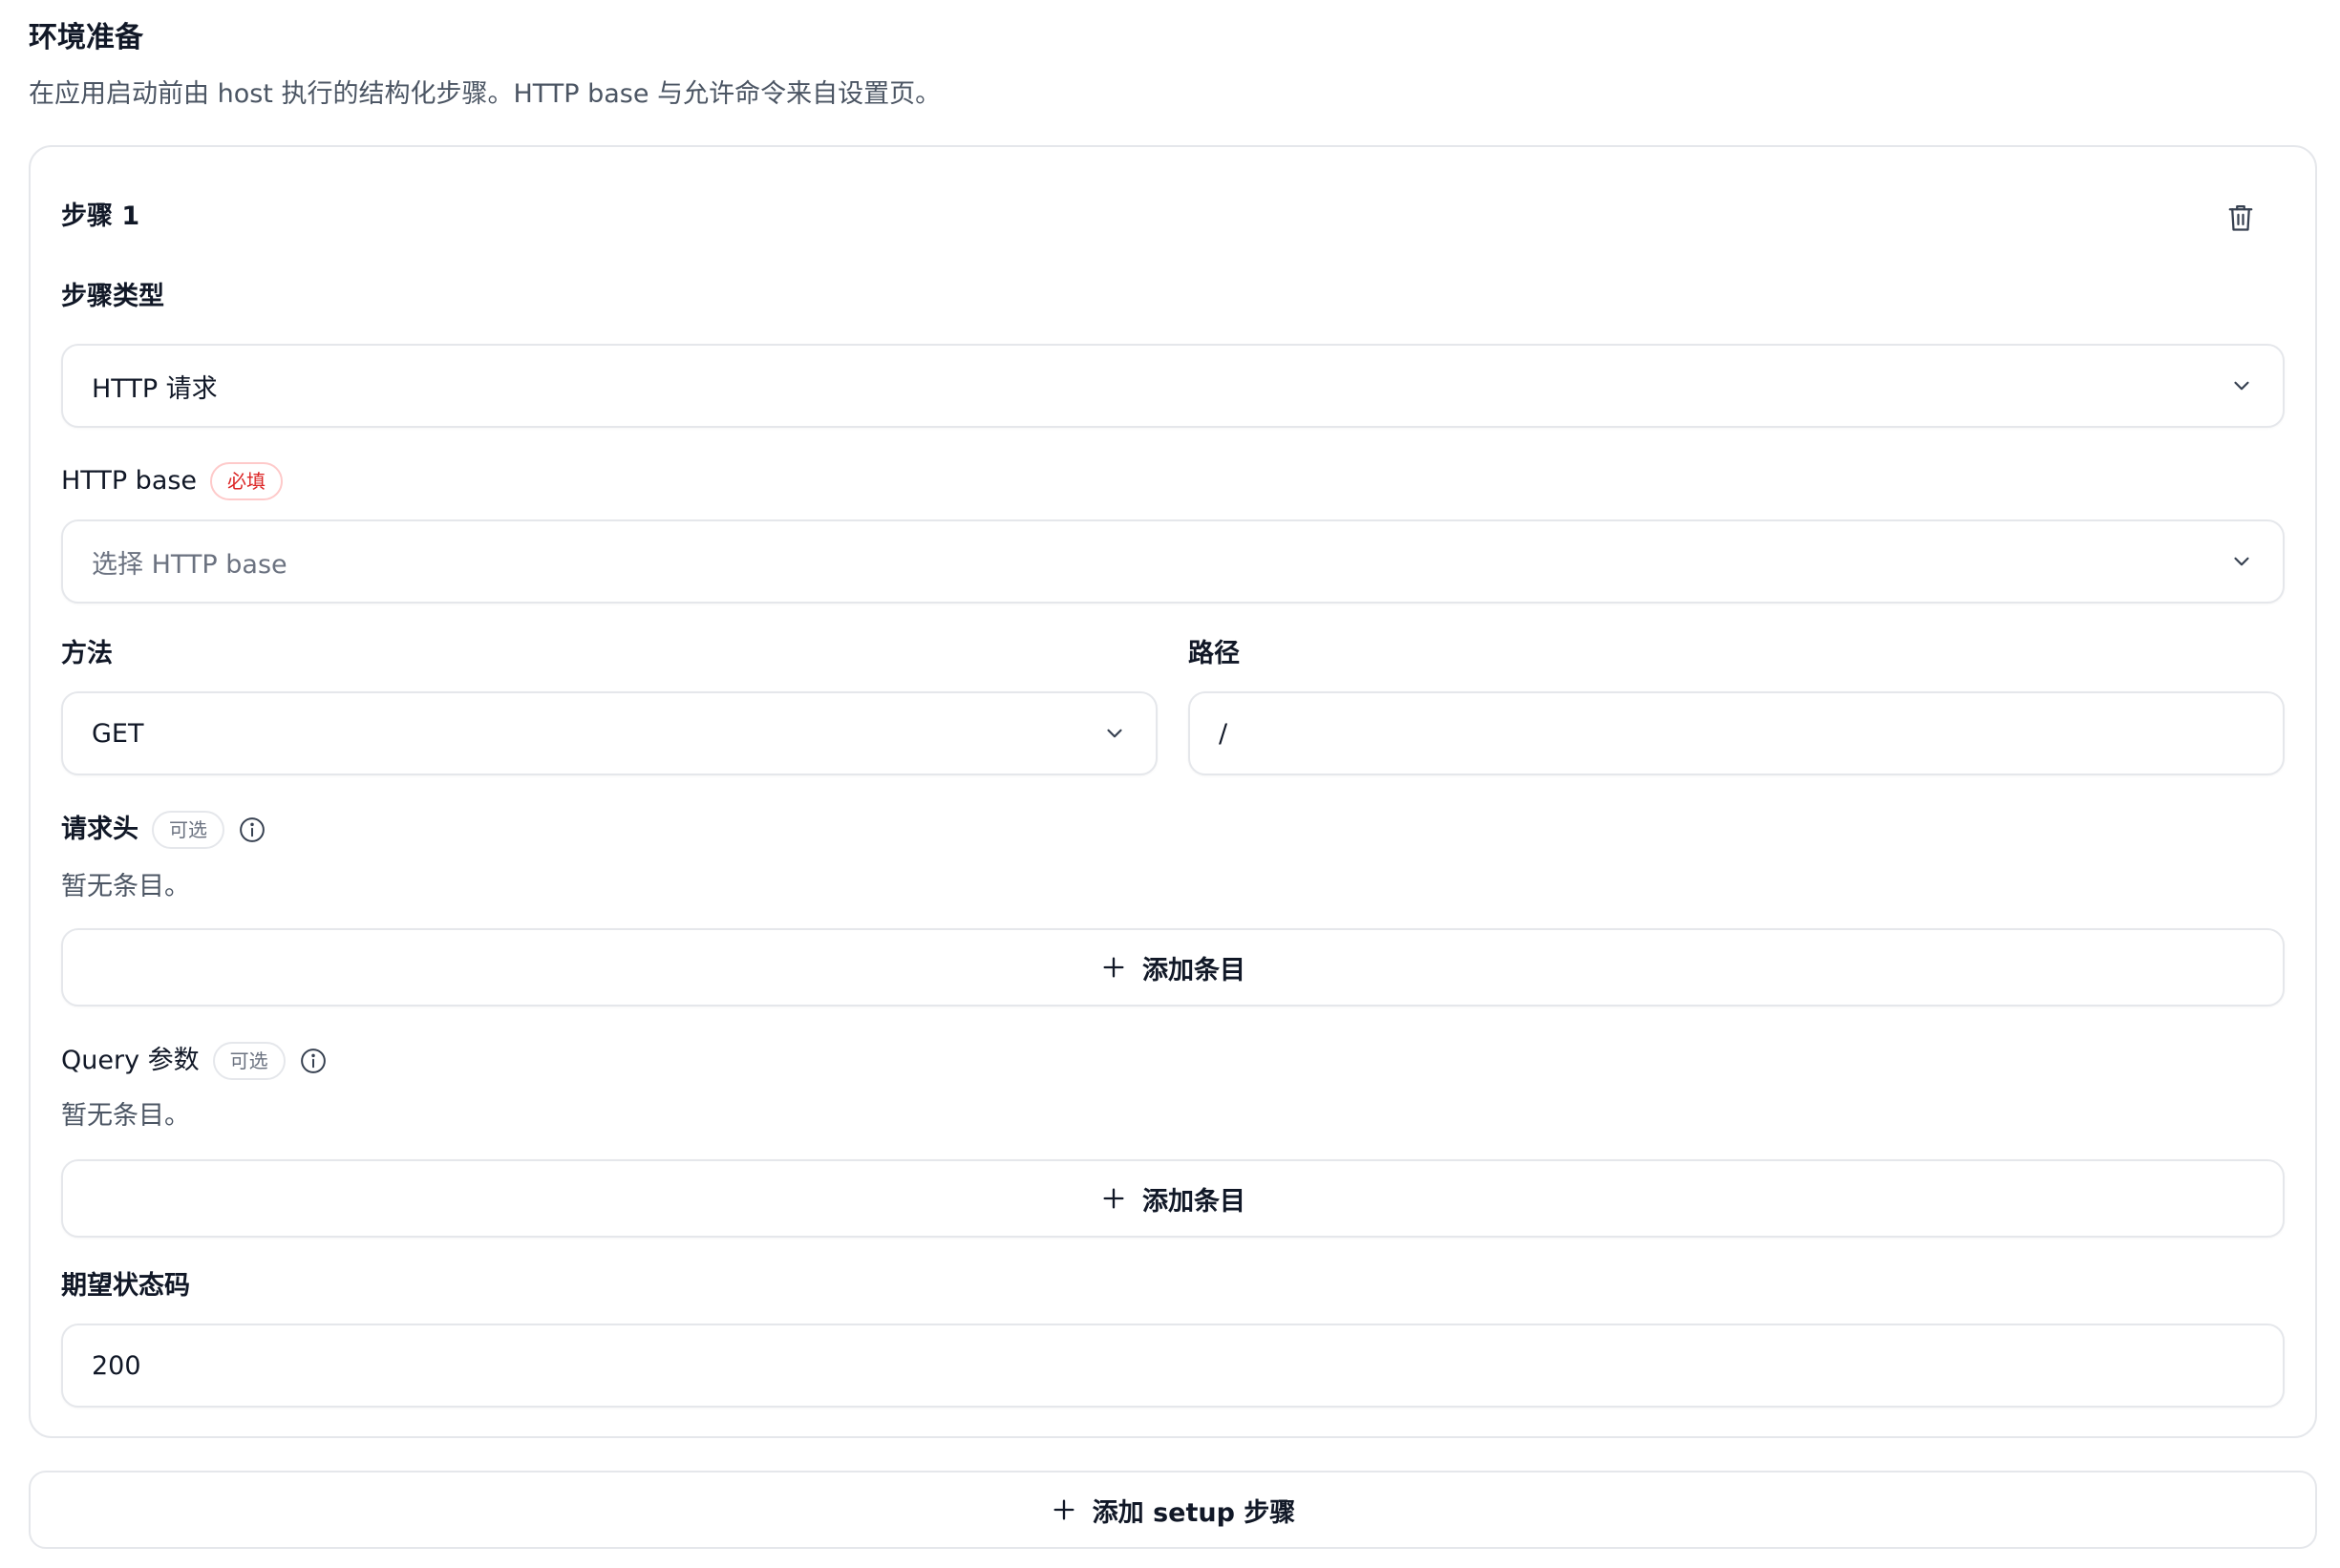 This screenshot has width=2340, height=1568. Describe the element at coordinates (126, 1116) in the screenshot. I see `query-empty-note: 暂无条目。` at that location.